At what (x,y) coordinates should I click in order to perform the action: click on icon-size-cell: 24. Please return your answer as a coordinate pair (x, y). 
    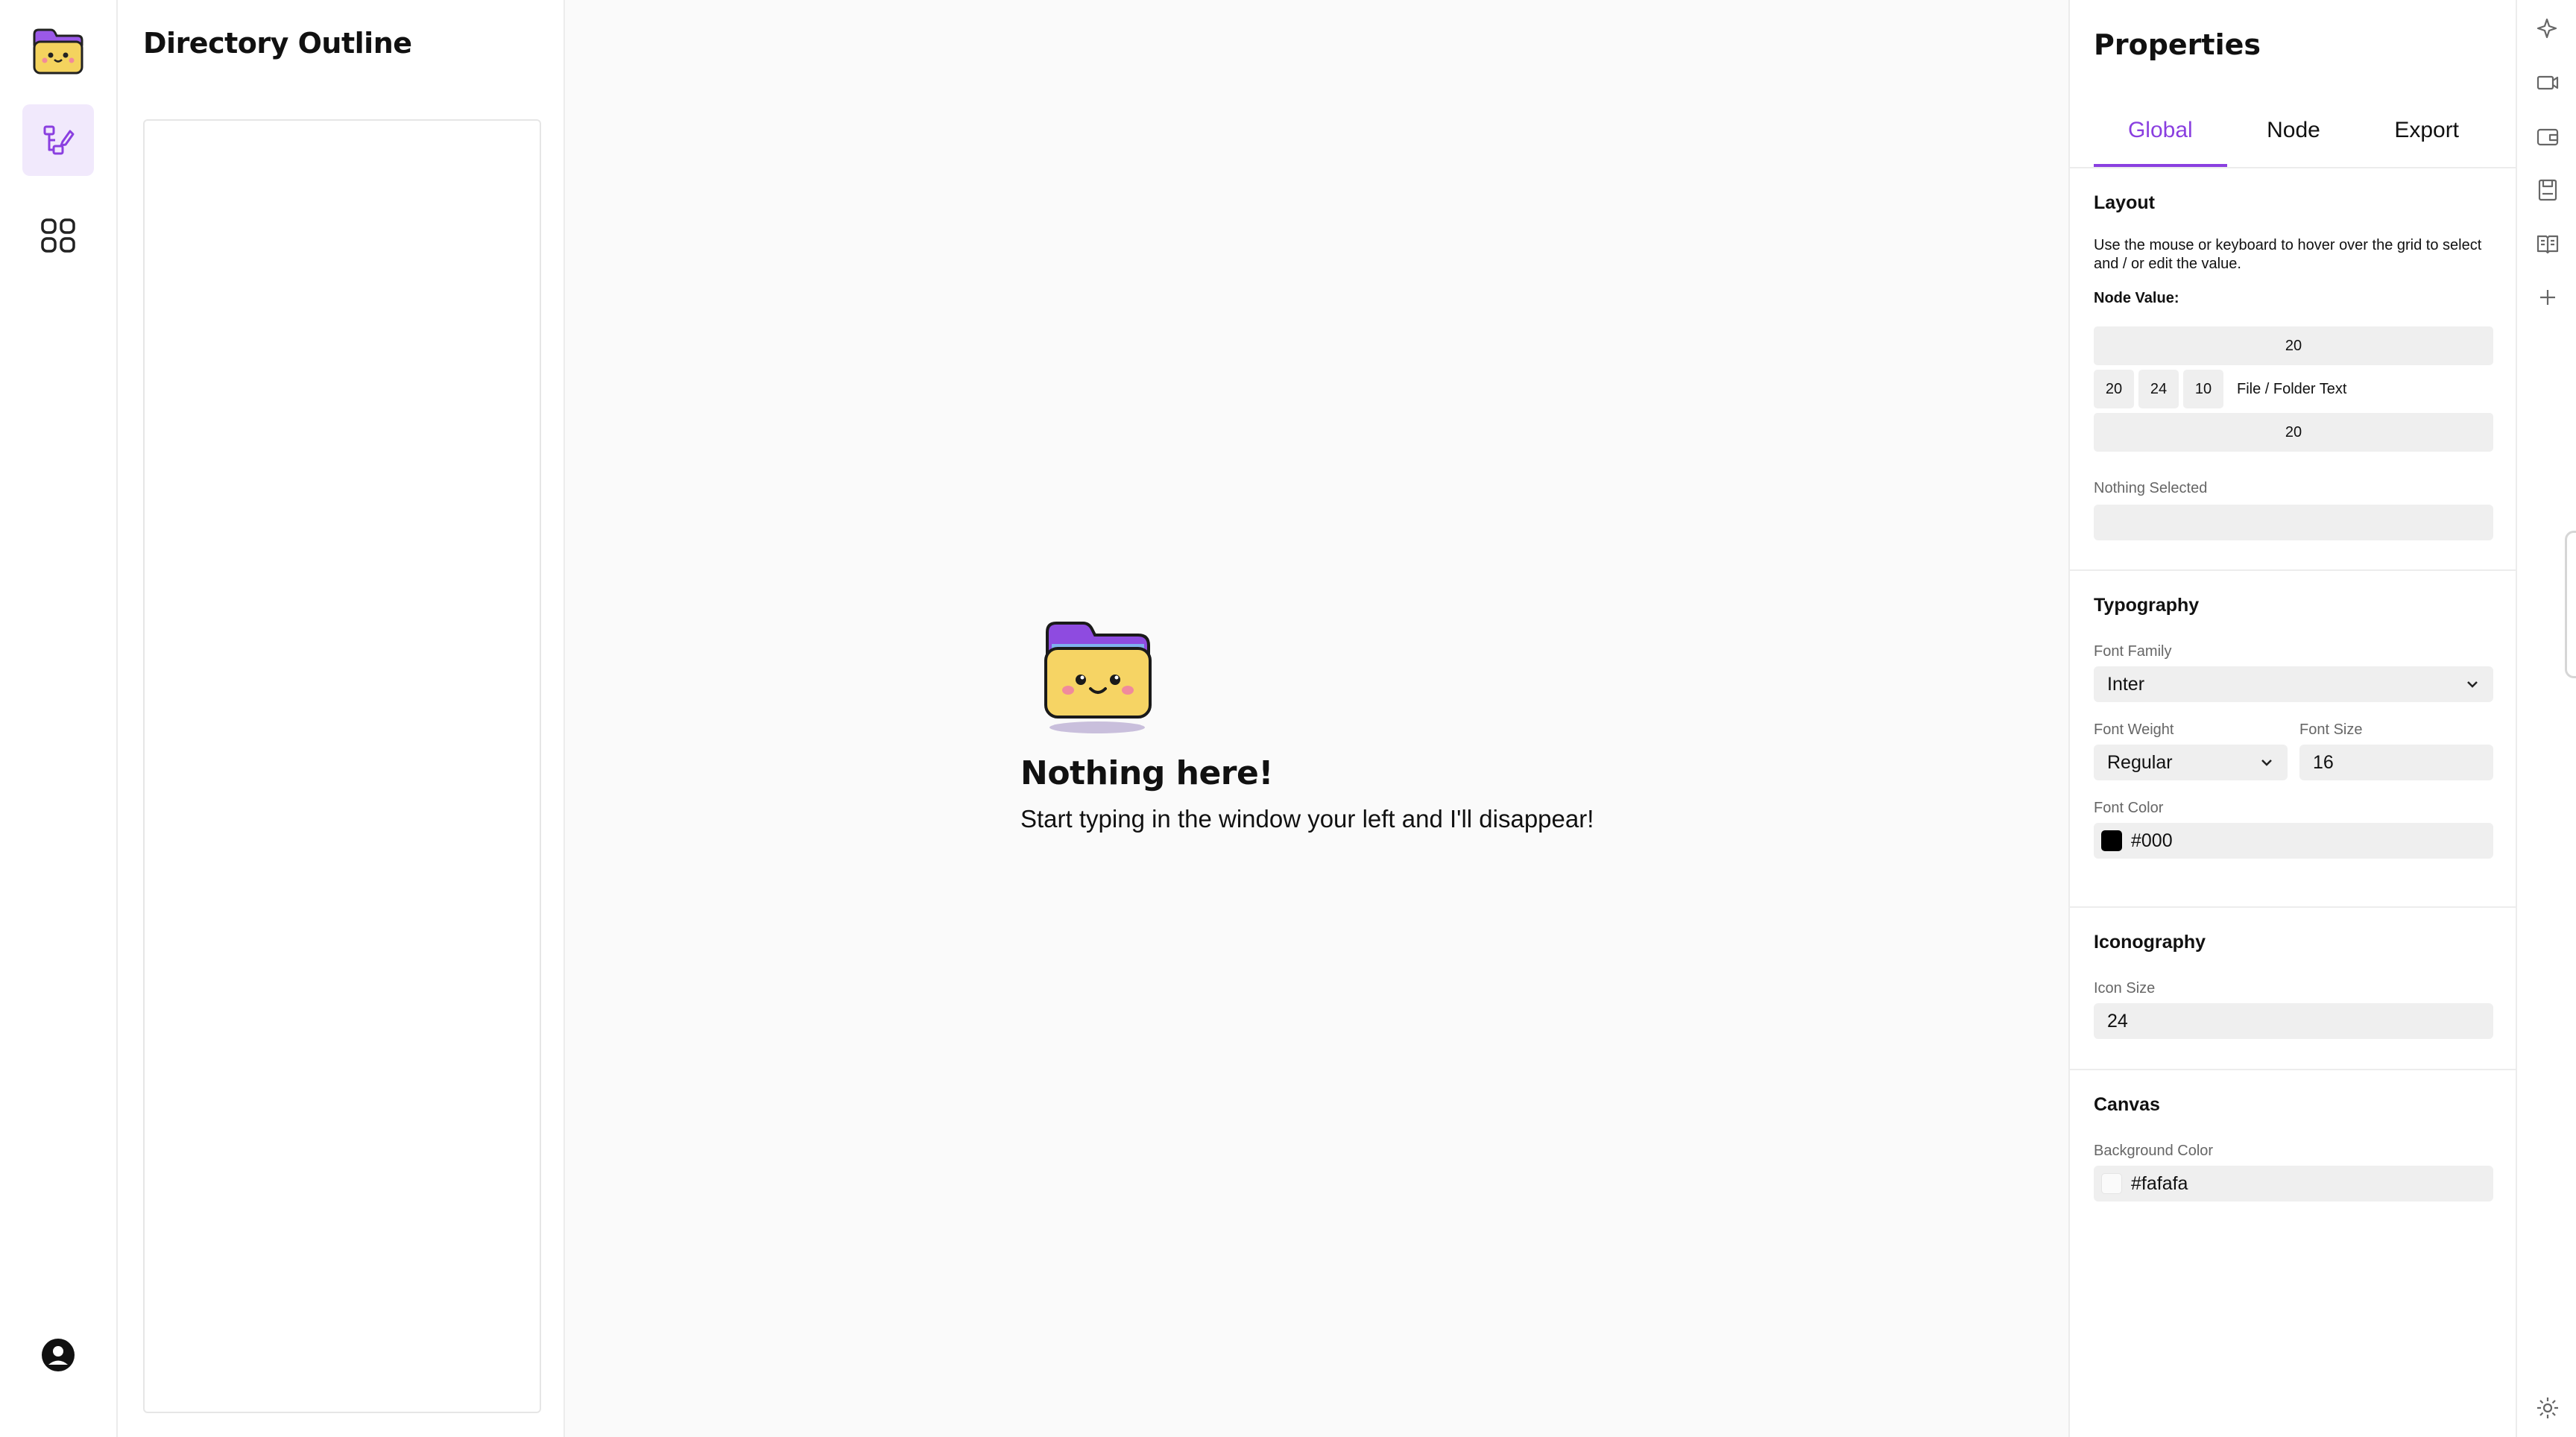
    Looking at the image, I should click on (2158, 389).